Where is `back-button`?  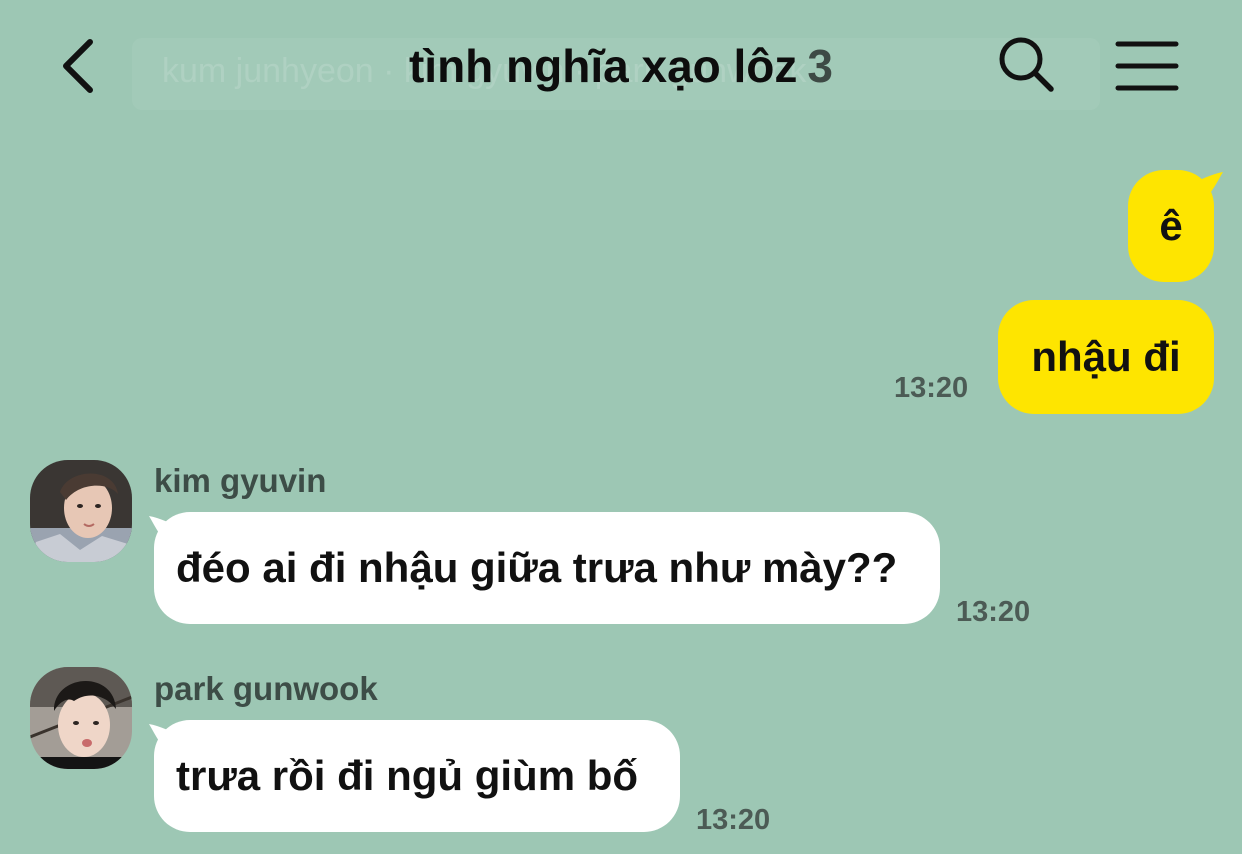
back-button is located at coordinates (82, 66).